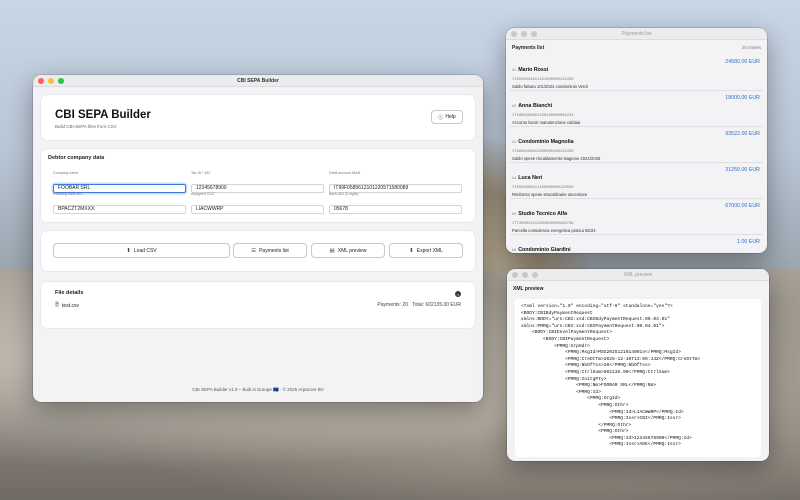 This screenshot has height=500, width=800. What do you see at coordinates (528, 289) in the screenshot?
I see `xml-heading: XML preview` at bounding box center [528, 289].